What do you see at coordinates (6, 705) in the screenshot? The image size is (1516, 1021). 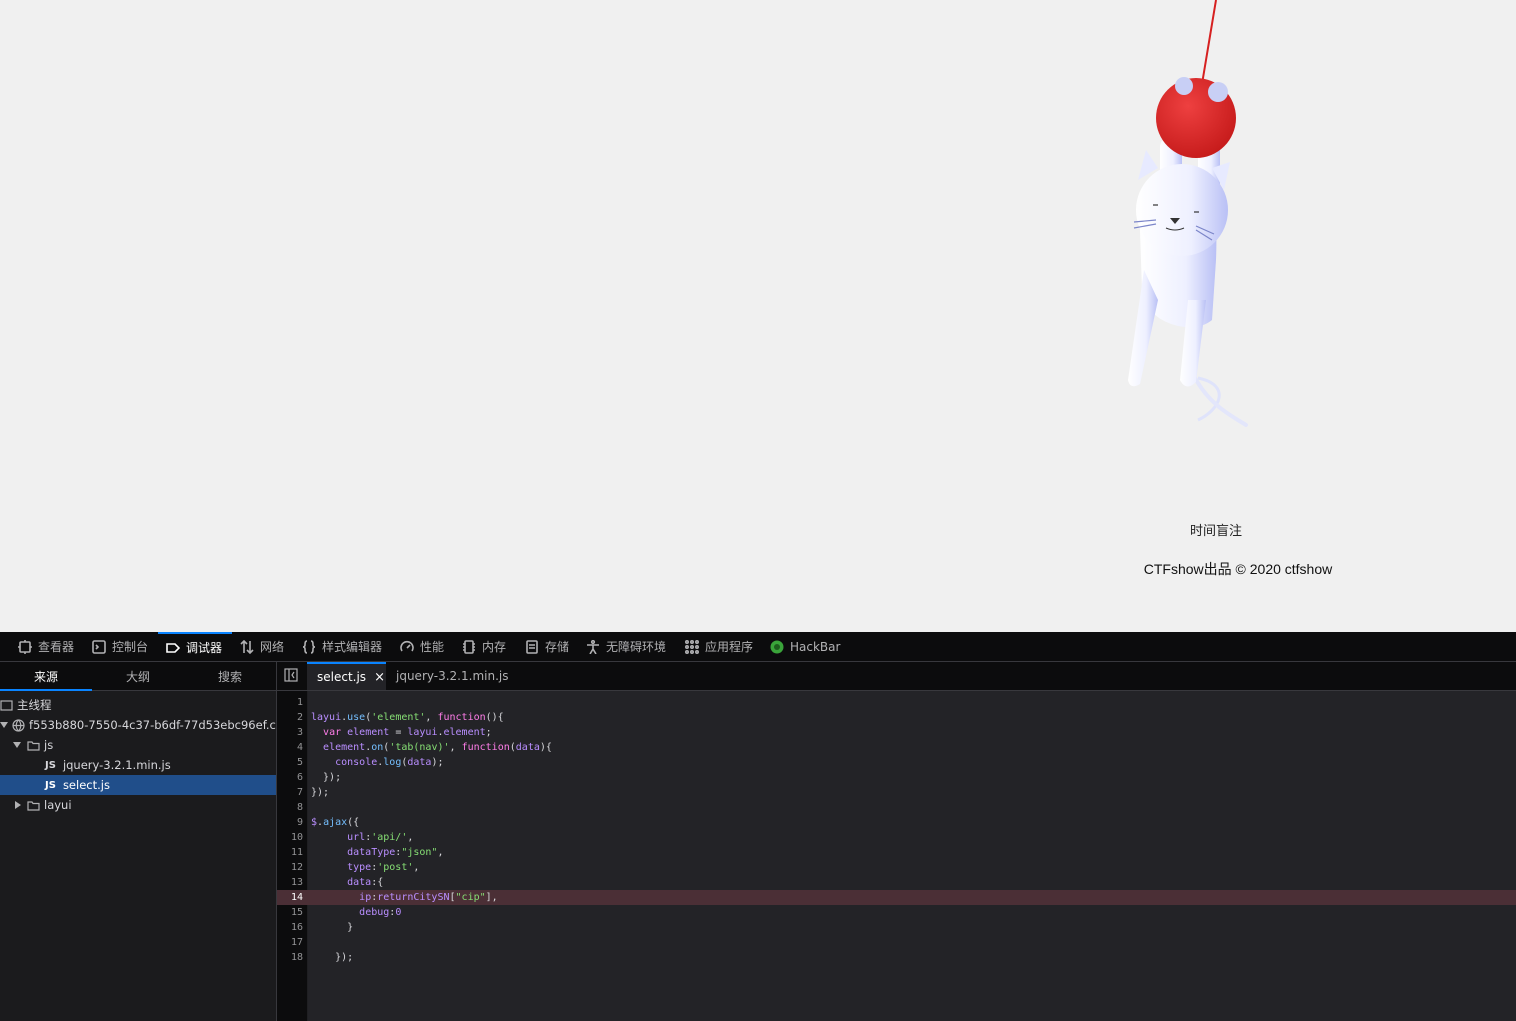 I see `thread-icon` at bounding box center [6, 705].